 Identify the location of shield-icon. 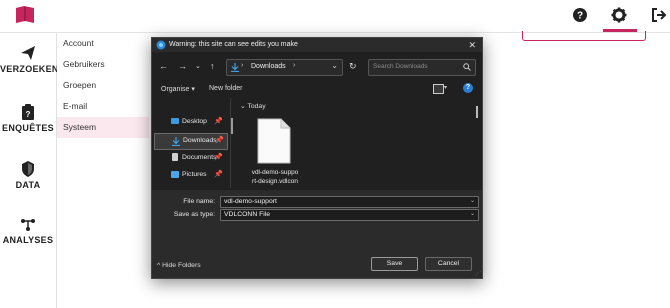
(28, 169).